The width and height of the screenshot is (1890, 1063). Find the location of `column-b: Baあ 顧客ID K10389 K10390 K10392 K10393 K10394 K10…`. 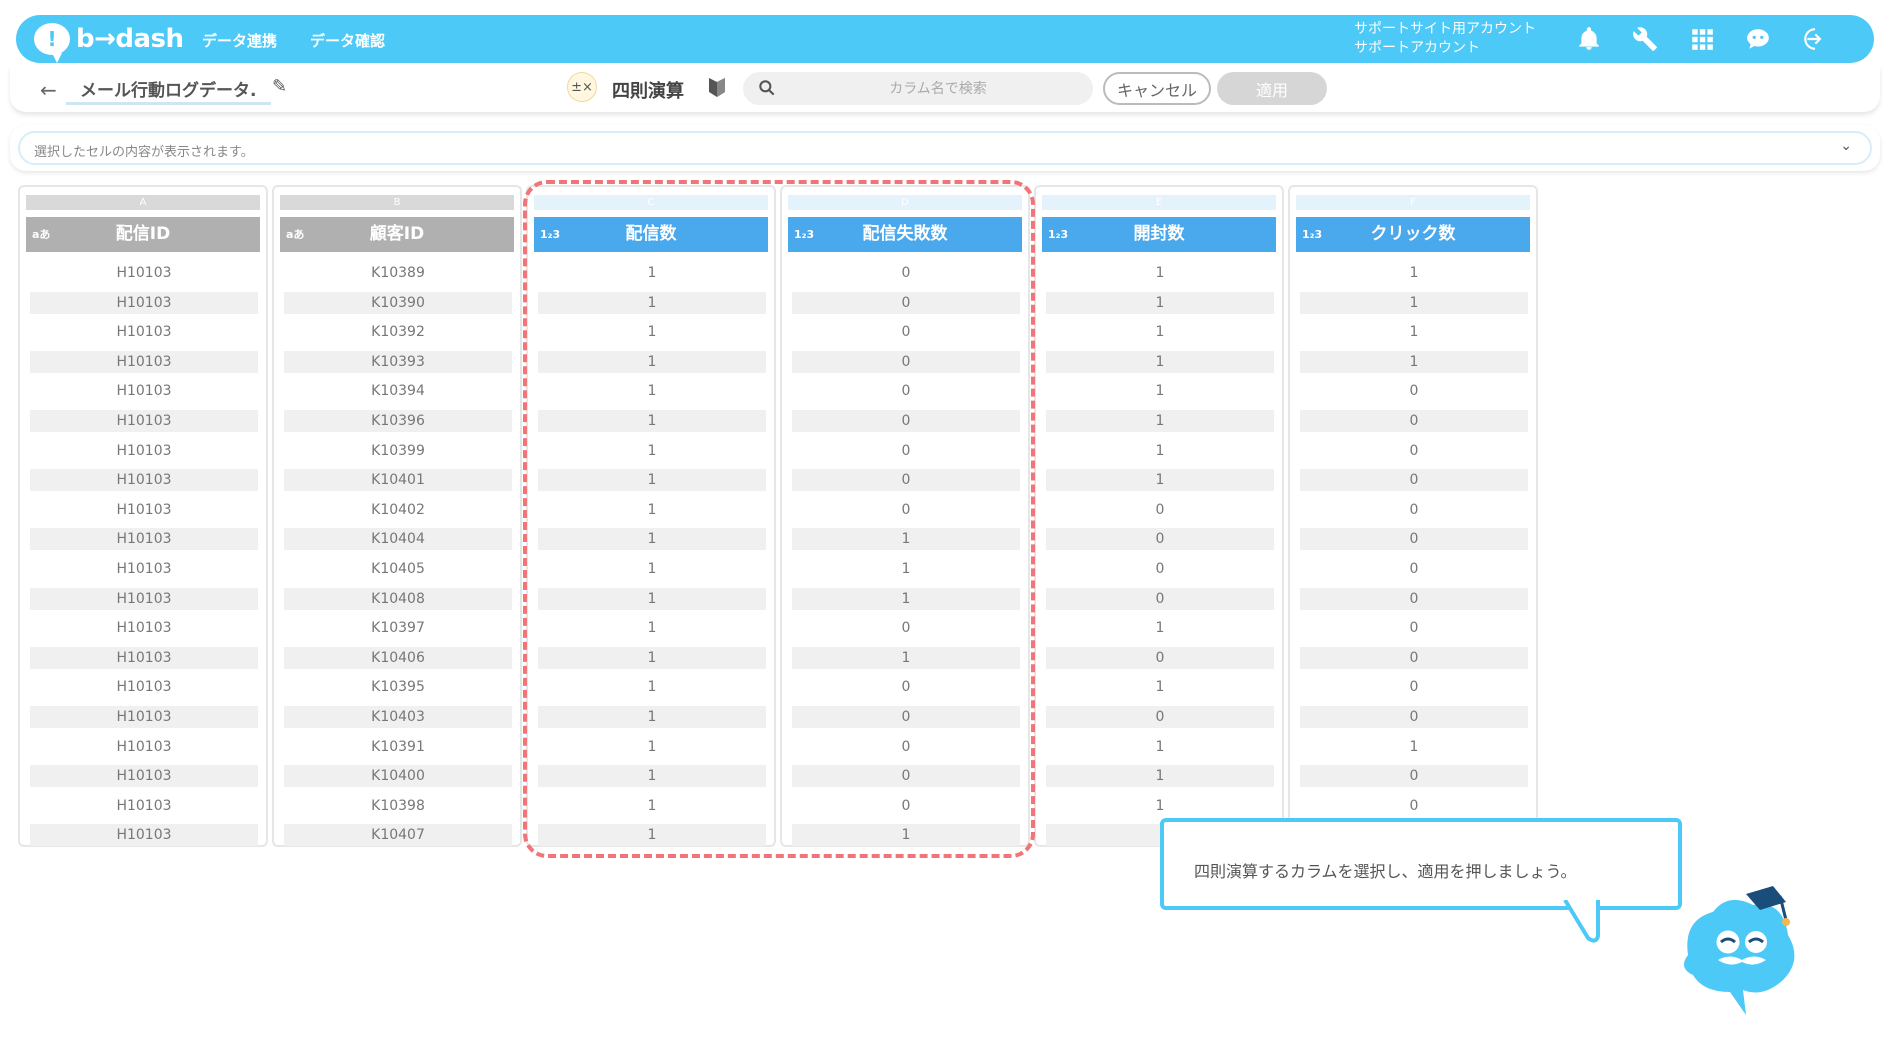

column-b: Baあ 顧客ID K10389 K10390 K10392 K10393 K10394 K10… is located at coordinates (397, 516).